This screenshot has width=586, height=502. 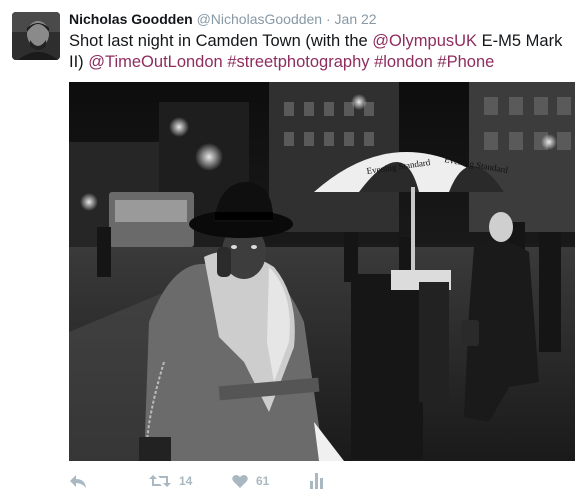 I want to click on avatar, so click(x=36, y=36).